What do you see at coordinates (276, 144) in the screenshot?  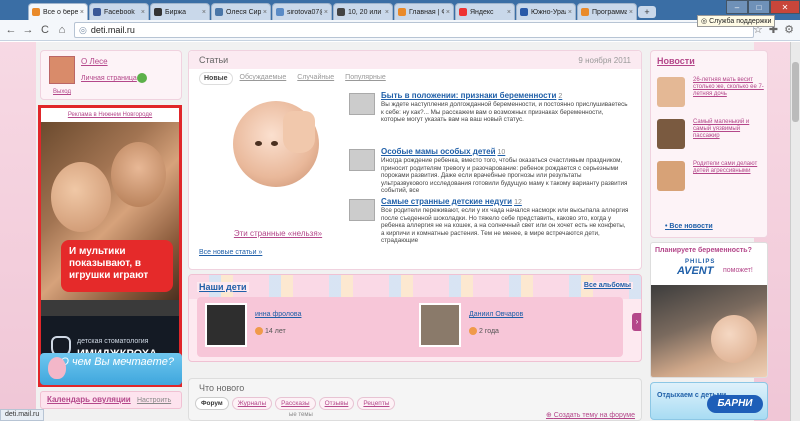 I see `hero-image` at bounding box center [276, 144].